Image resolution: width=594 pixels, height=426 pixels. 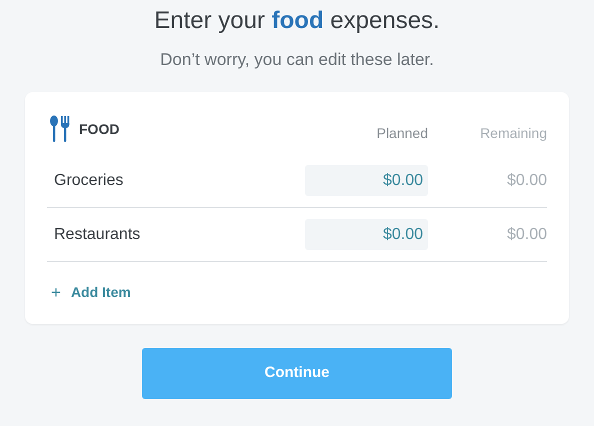 What do you see at coordinates (99, 129) in the screenshot?
I see `category-title: FOOD` at bounding box center [99, 129].